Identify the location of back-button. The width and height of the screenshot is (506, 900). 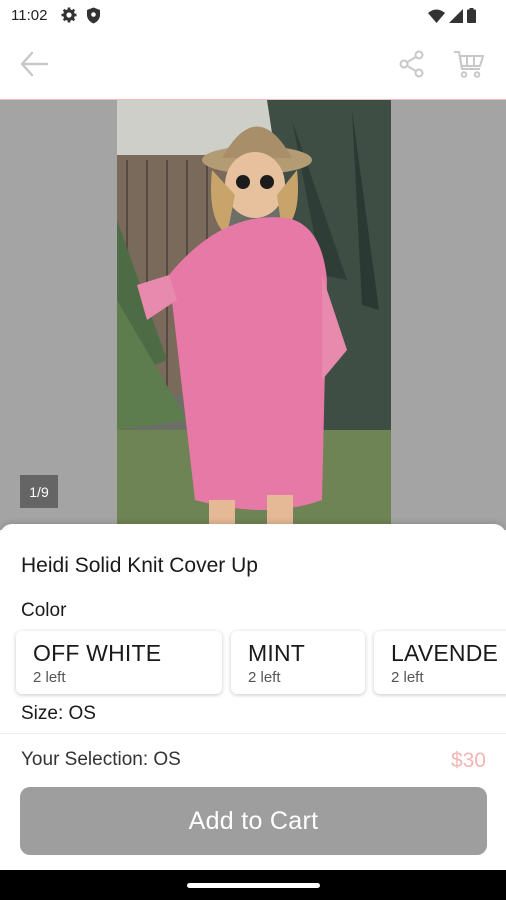
(34, 66).